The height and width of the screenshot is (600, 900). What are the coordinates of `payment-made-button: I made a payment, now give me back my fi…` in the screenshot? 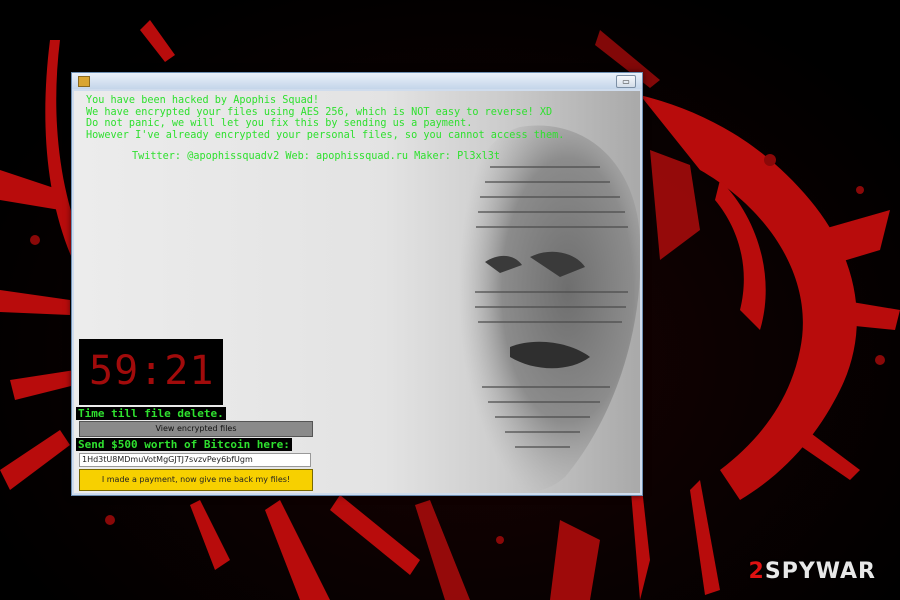 It's located at (196, 480).